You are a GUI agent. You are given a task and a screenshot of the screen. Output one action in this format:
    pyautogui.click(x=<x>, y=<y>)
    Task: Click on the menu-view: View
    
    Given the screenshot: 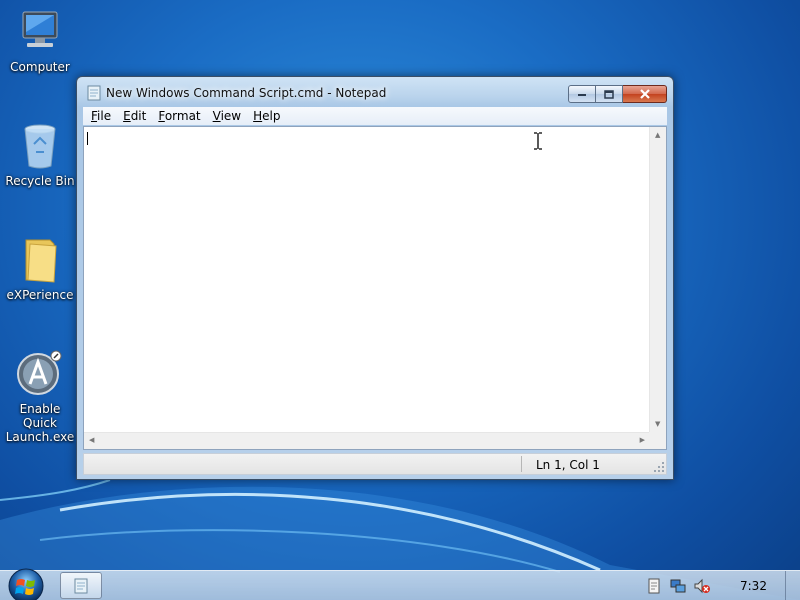 What is the action you would take?
    pyautogui.click(x=227, y=116)
    